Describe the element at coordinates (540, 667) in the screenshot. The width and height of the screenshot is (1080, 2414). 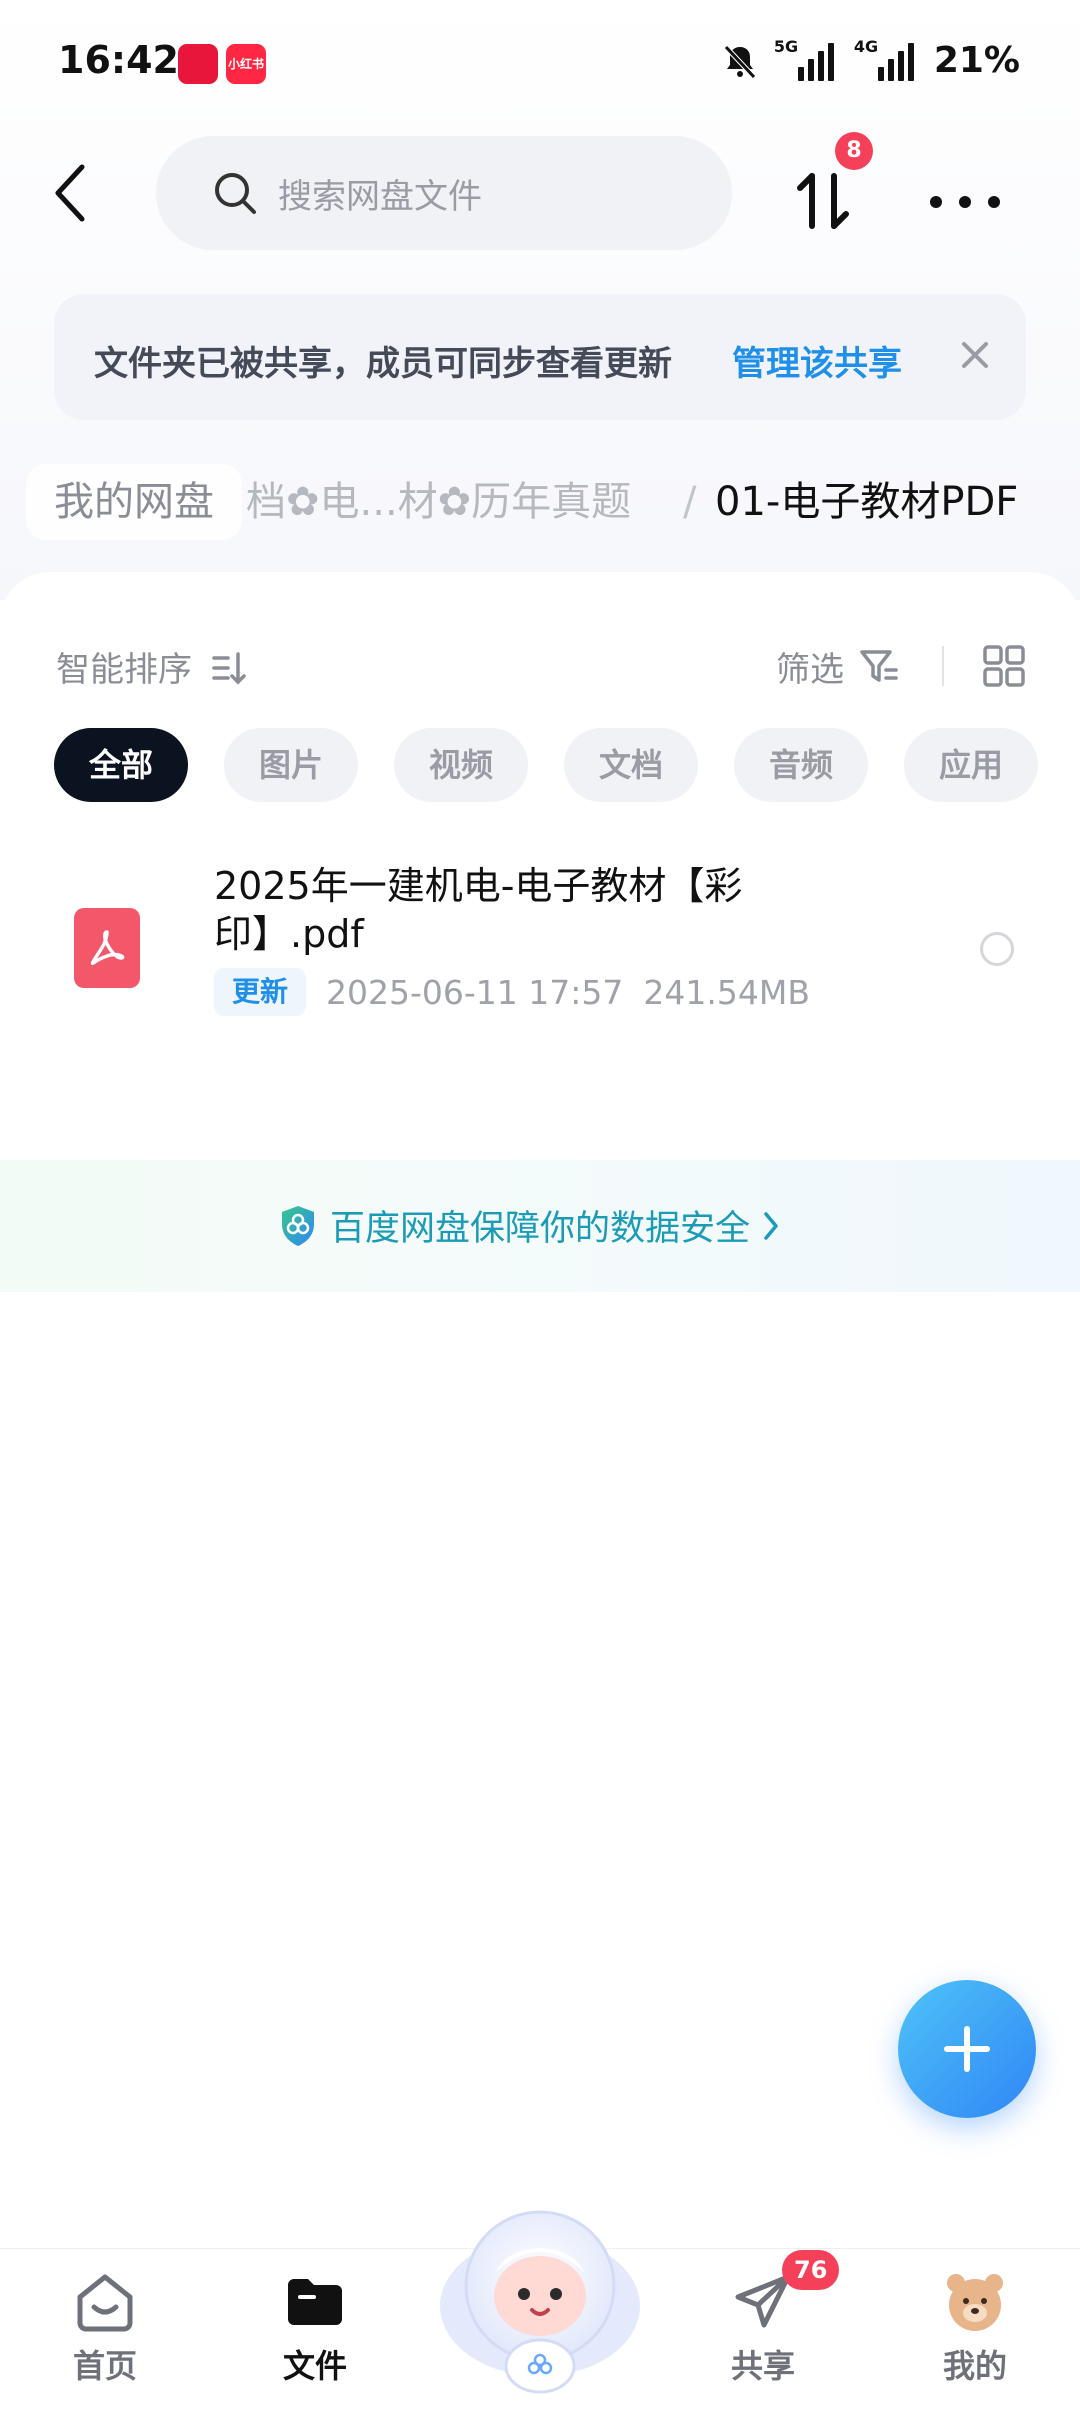
I see `sort-filter-row: 智能排序 筛选` at that location.